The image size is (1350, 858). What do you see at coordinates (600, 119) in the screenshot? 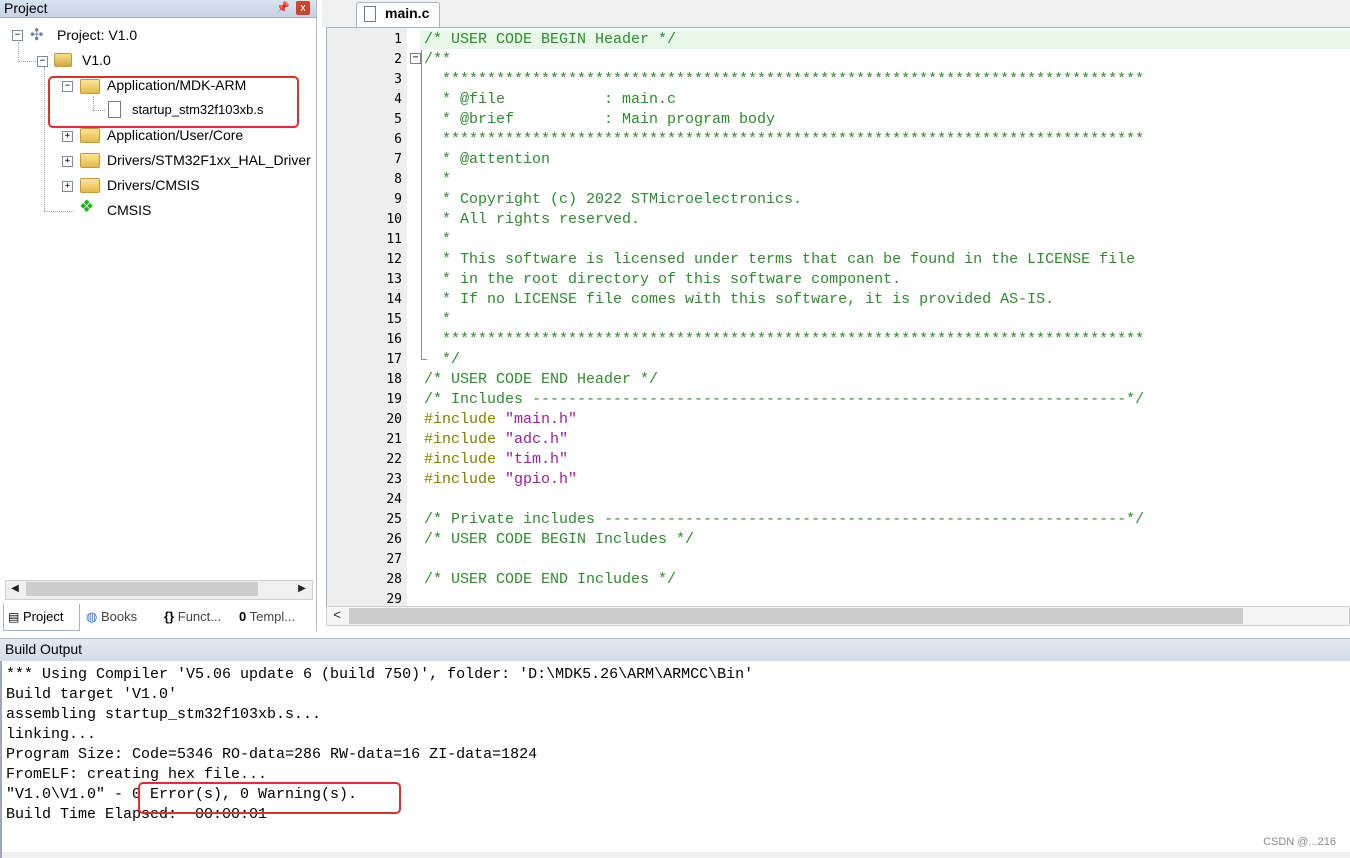
I see `code-line: * @brief : Main program body` at bounding box center [600, 119].